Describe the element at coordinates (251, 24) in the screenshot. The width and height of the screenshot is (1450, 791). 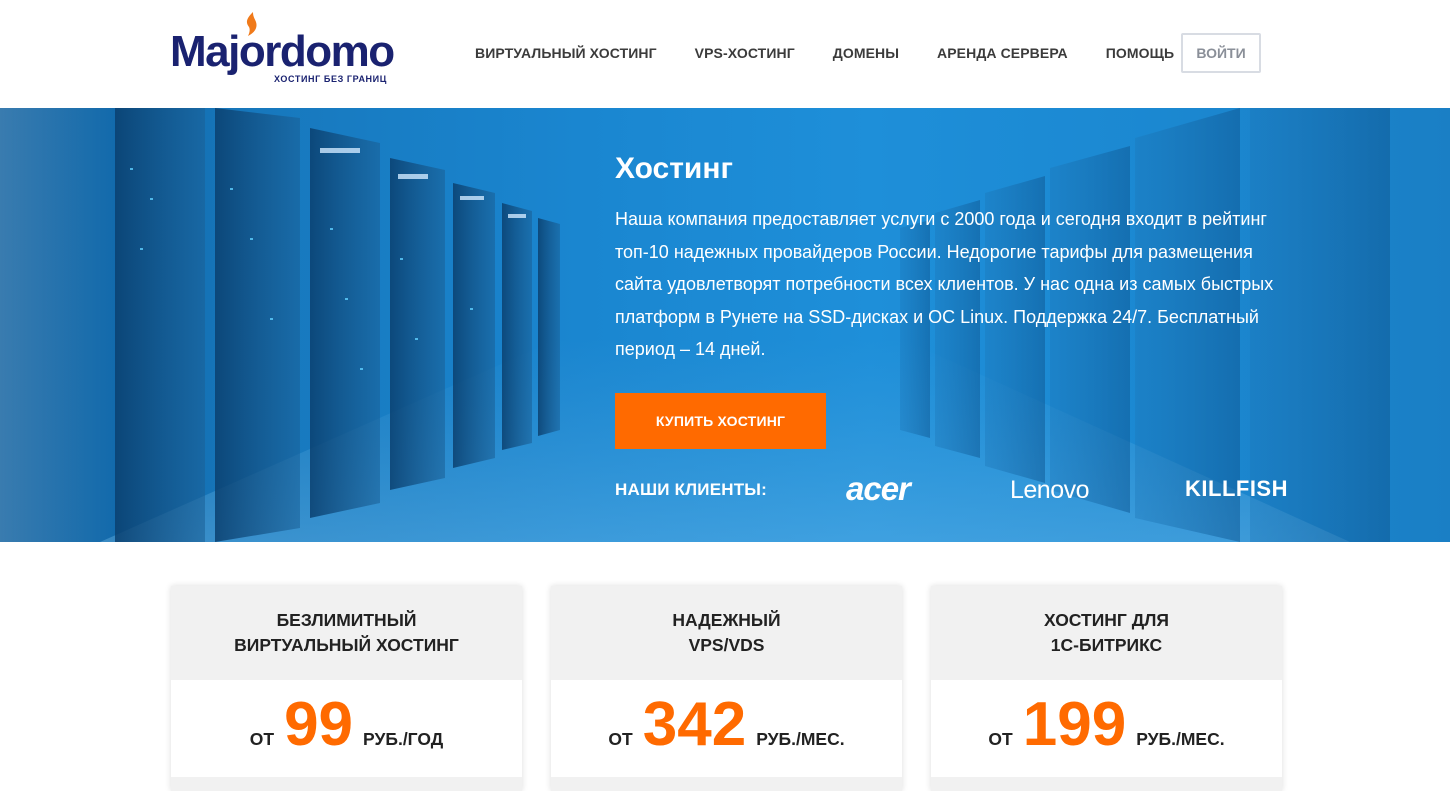
I see `flame-icon` at that location.